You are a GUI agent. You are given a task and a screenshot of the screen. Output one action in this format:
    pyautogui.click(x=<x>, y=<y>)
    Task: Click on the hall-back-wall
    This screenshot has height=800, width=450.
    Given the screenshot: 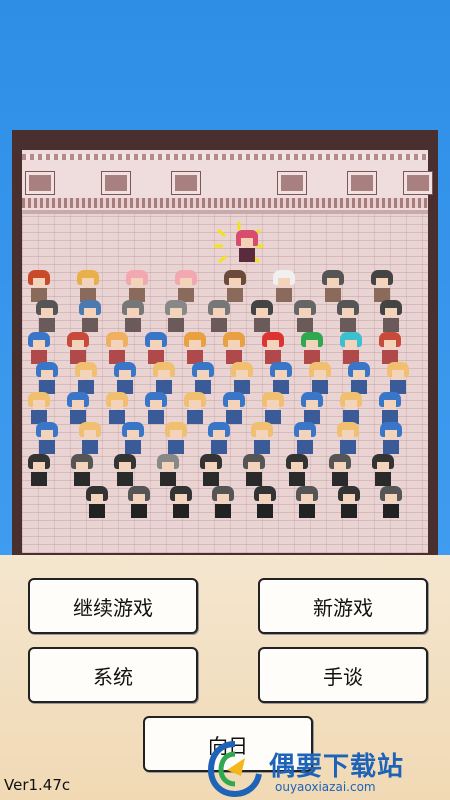 What is the action you would take?
    pyautogui.click(x=227, y=182)
    